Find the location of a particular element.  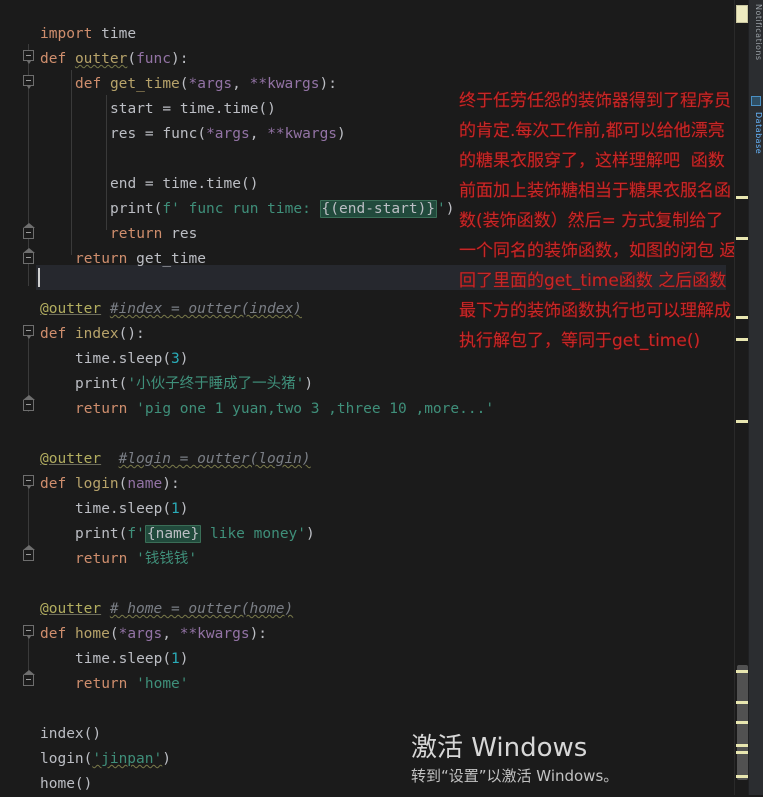

watermark-title: 激活 Windows is located at coordinates (499, 748).